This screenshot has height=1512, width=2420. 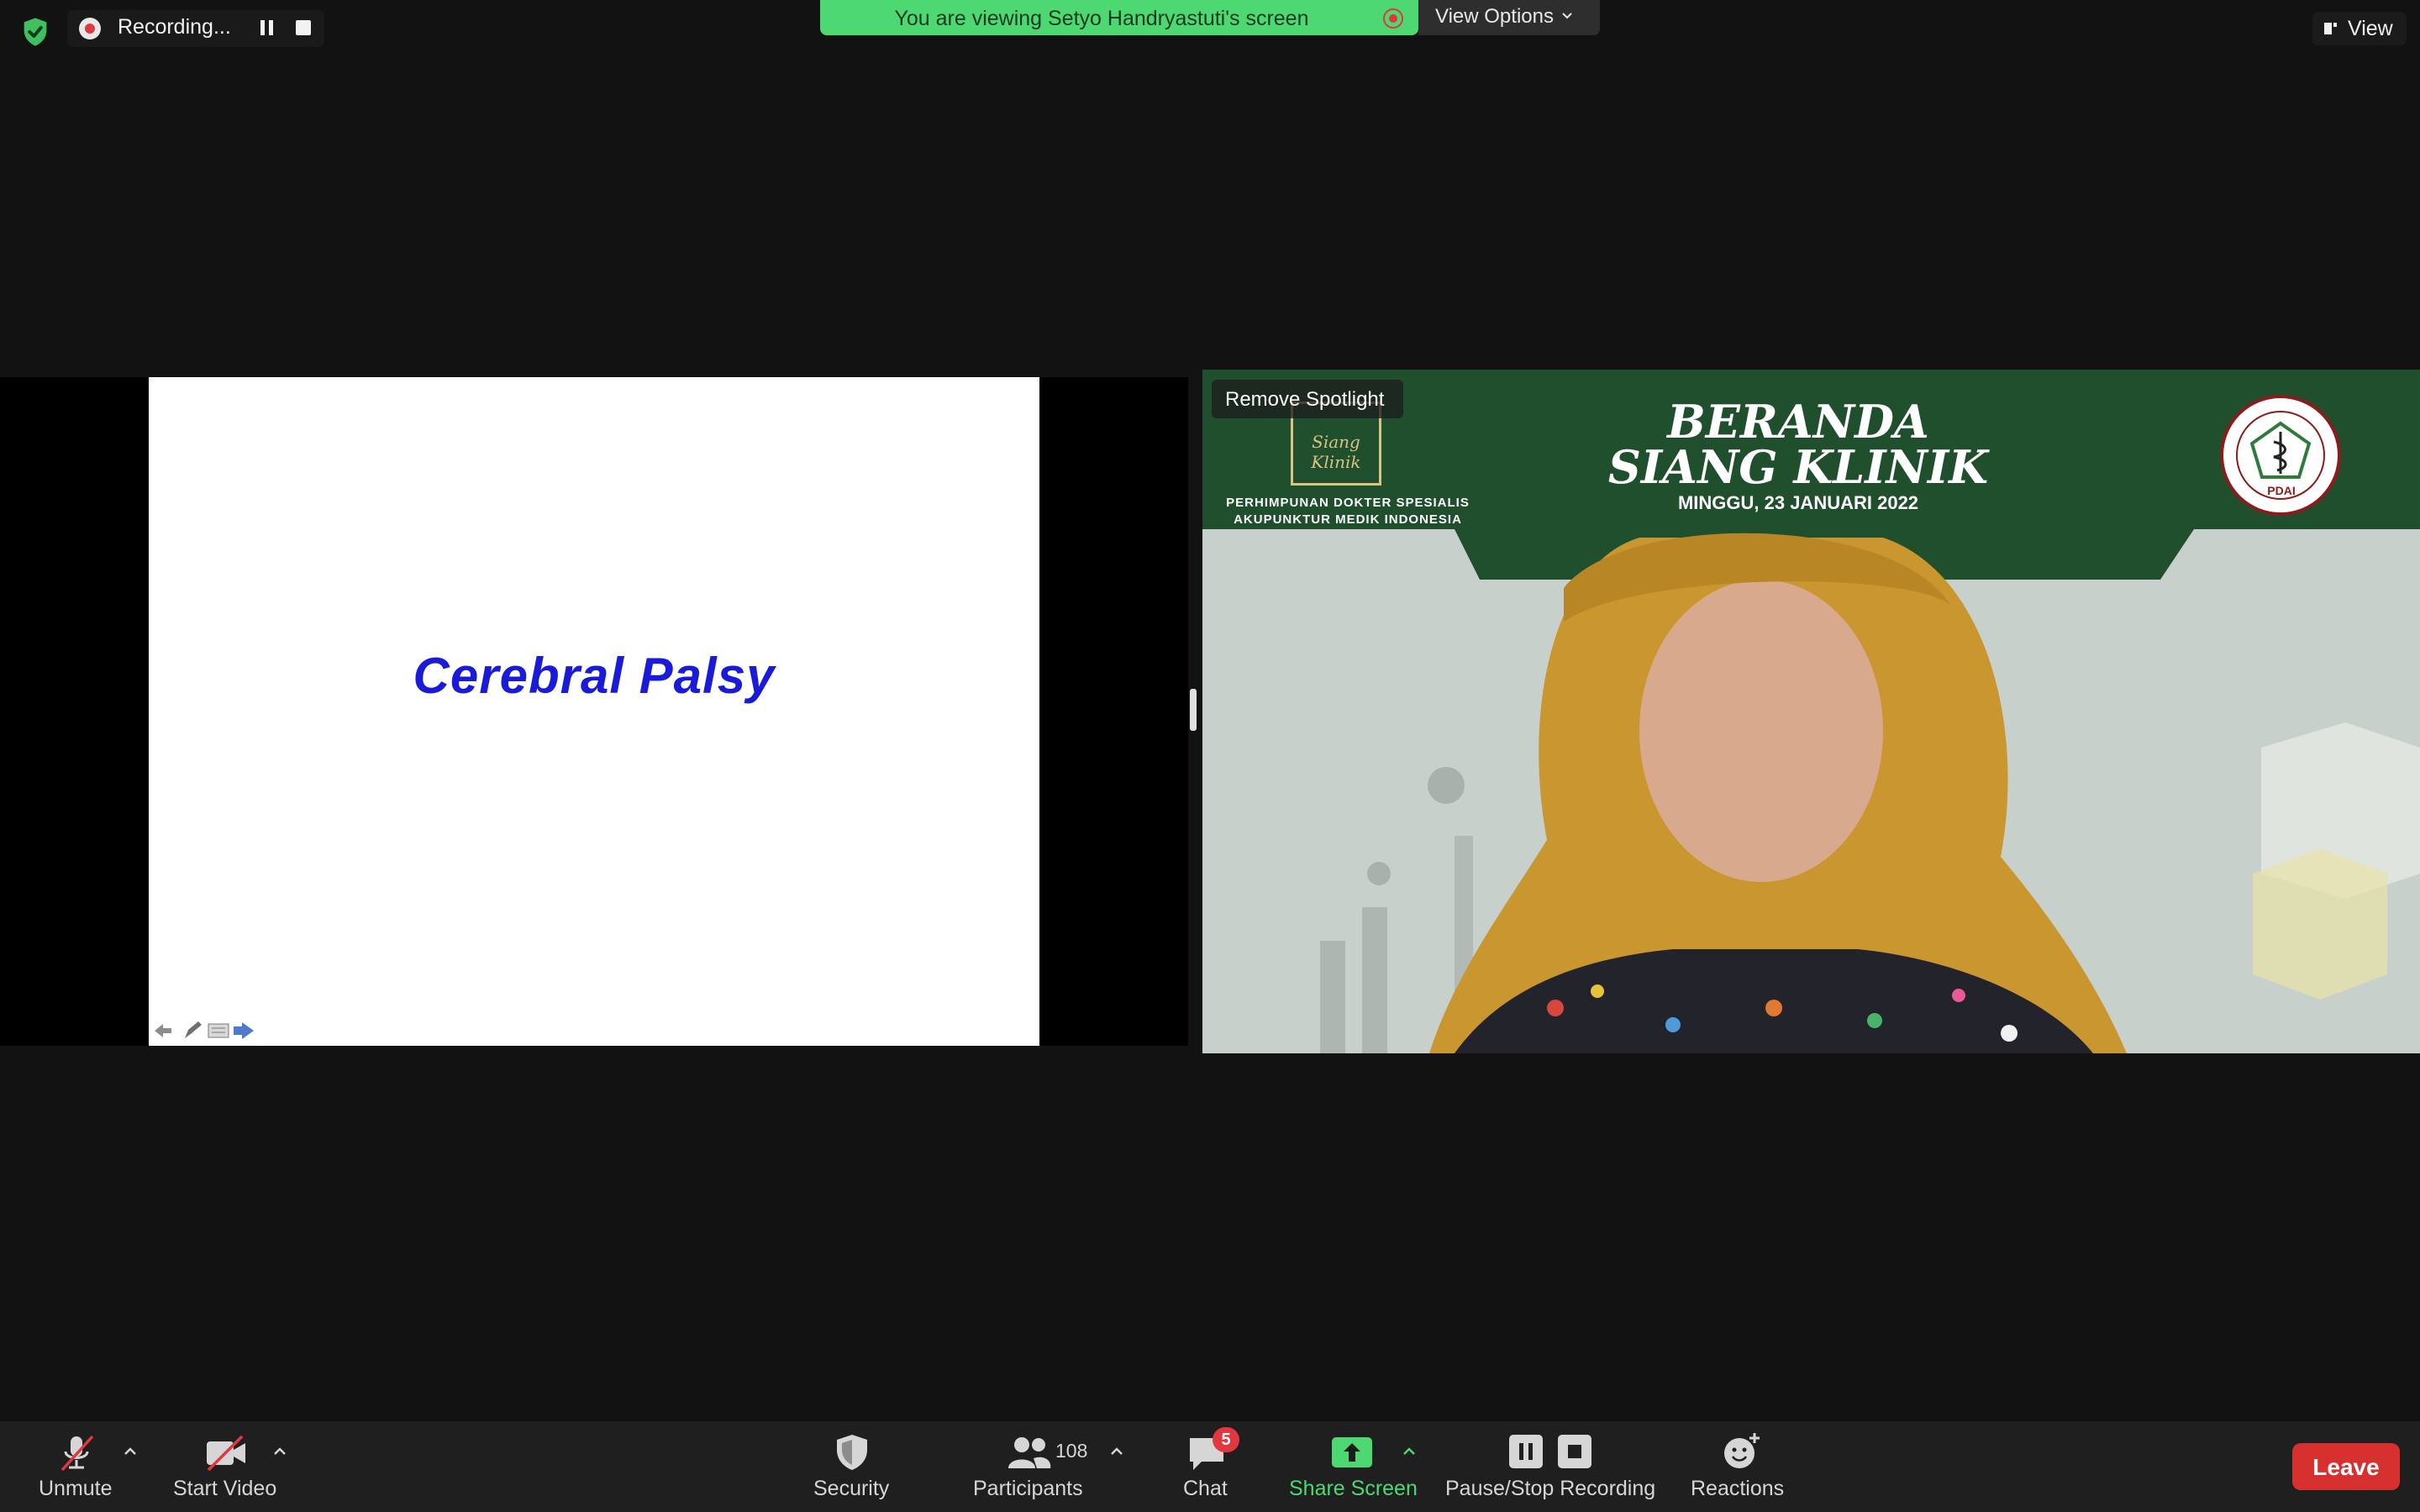 I want to click on participants-options-caret, so click(x=1116, y=1451).